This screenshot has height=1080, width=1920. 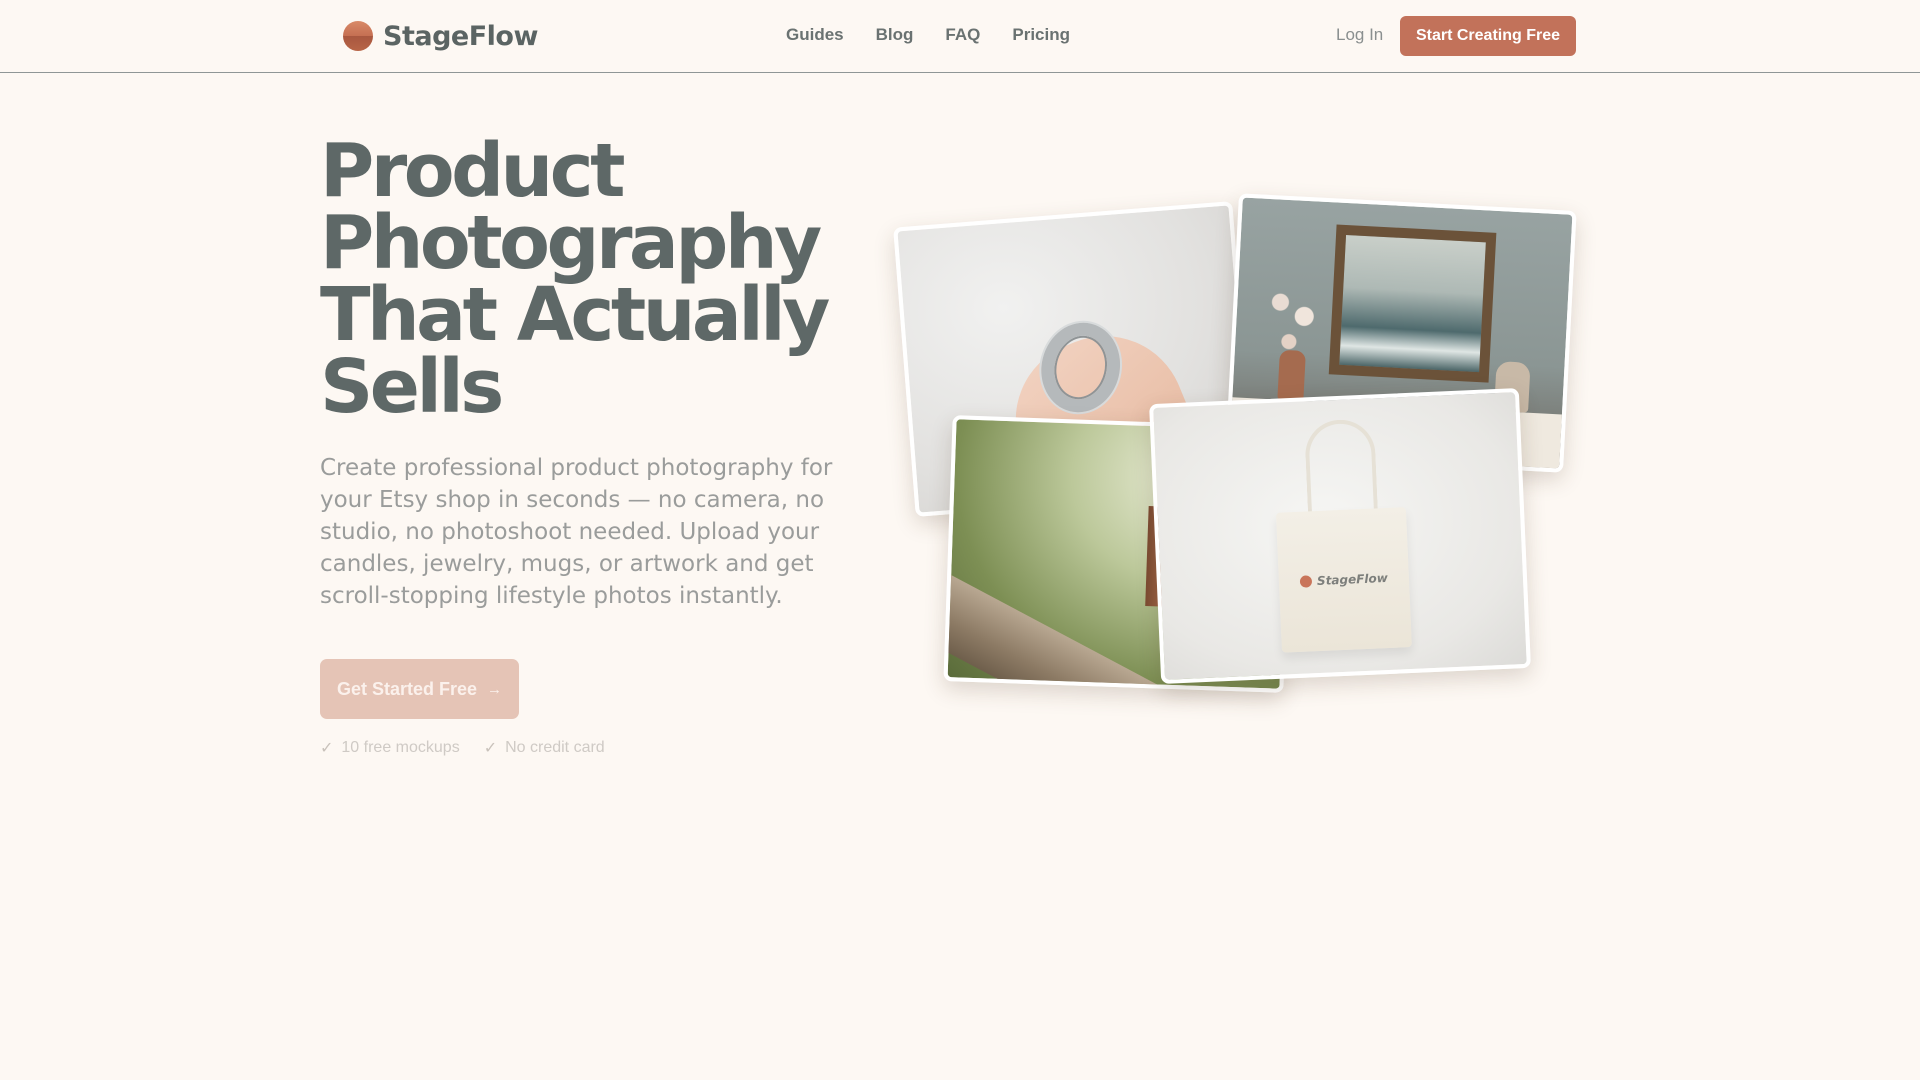 I want to click on perk-list: ✓ 10 free mockups ✓ No credit card, so click(x=474, y=748).